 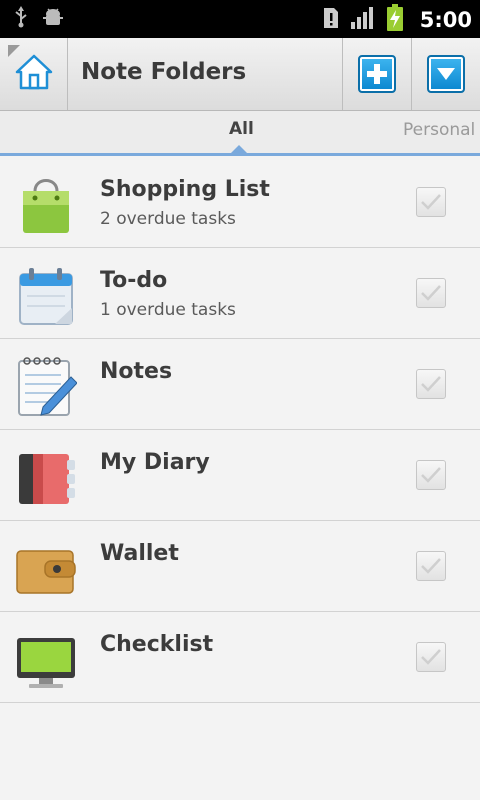 I want to click on folder-name: Wallet, so click(x=139, y=553).